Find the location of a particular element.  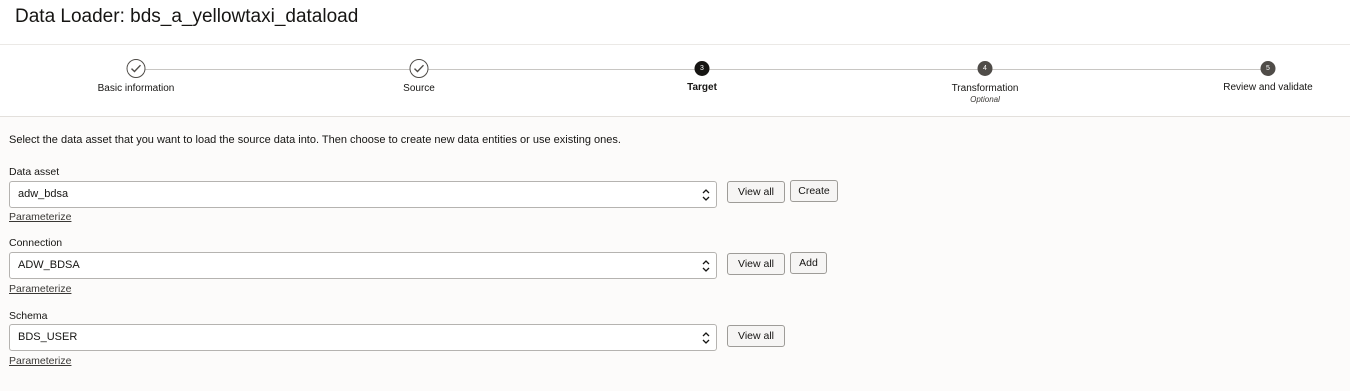

data-asset-select: adw_bdsa is located at coordinates (363, 194).